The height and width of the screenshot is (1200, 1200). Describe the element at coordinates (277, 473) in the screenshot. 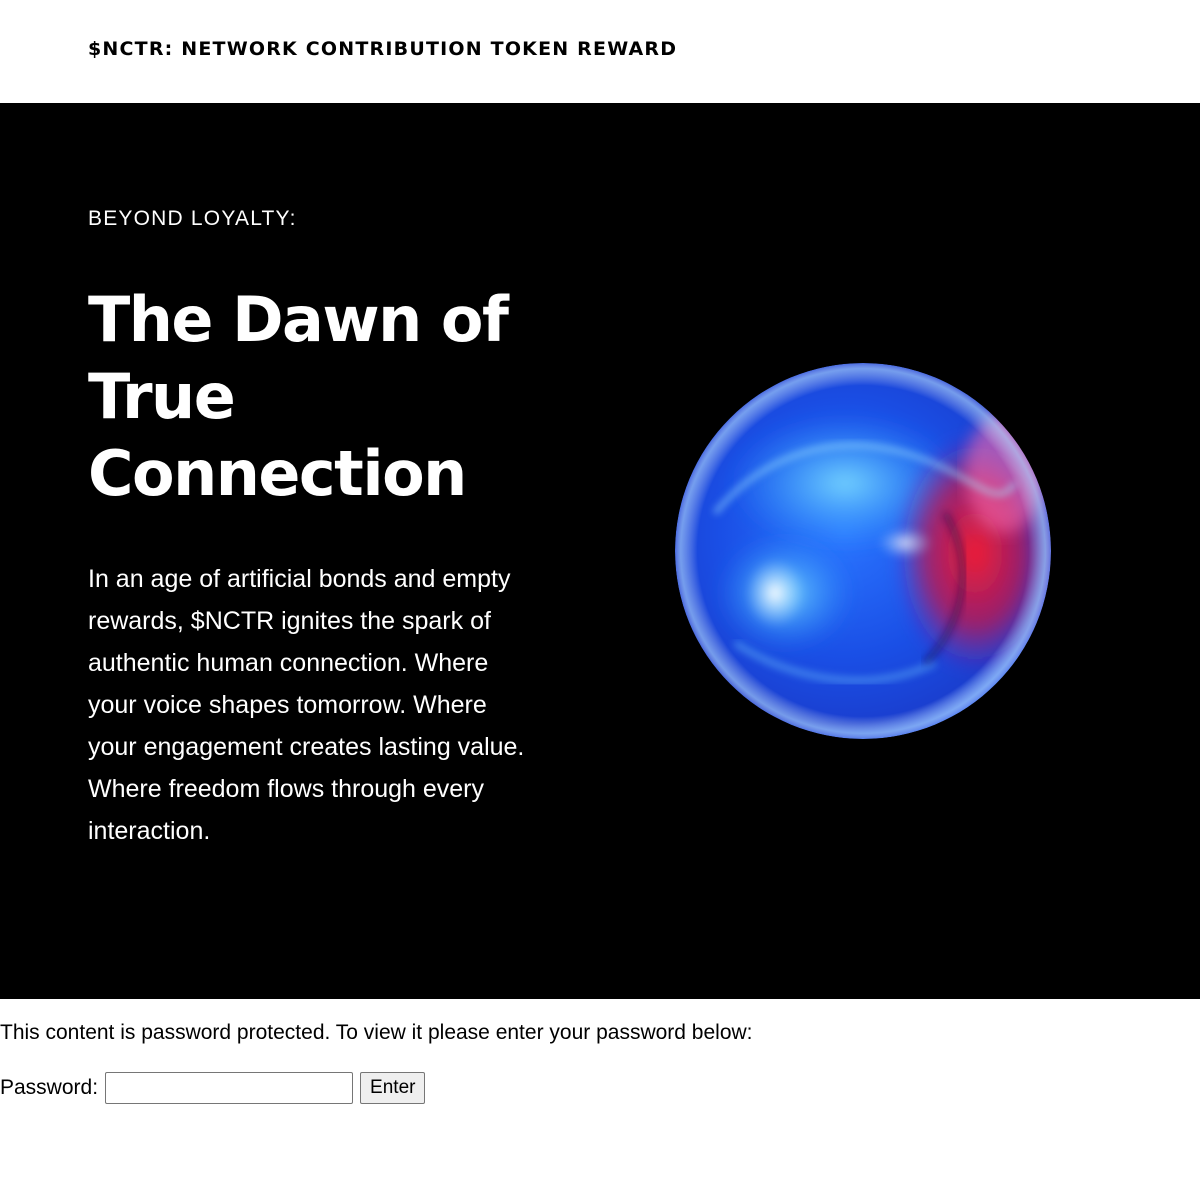

I see `headline-line: Connection` at that location.